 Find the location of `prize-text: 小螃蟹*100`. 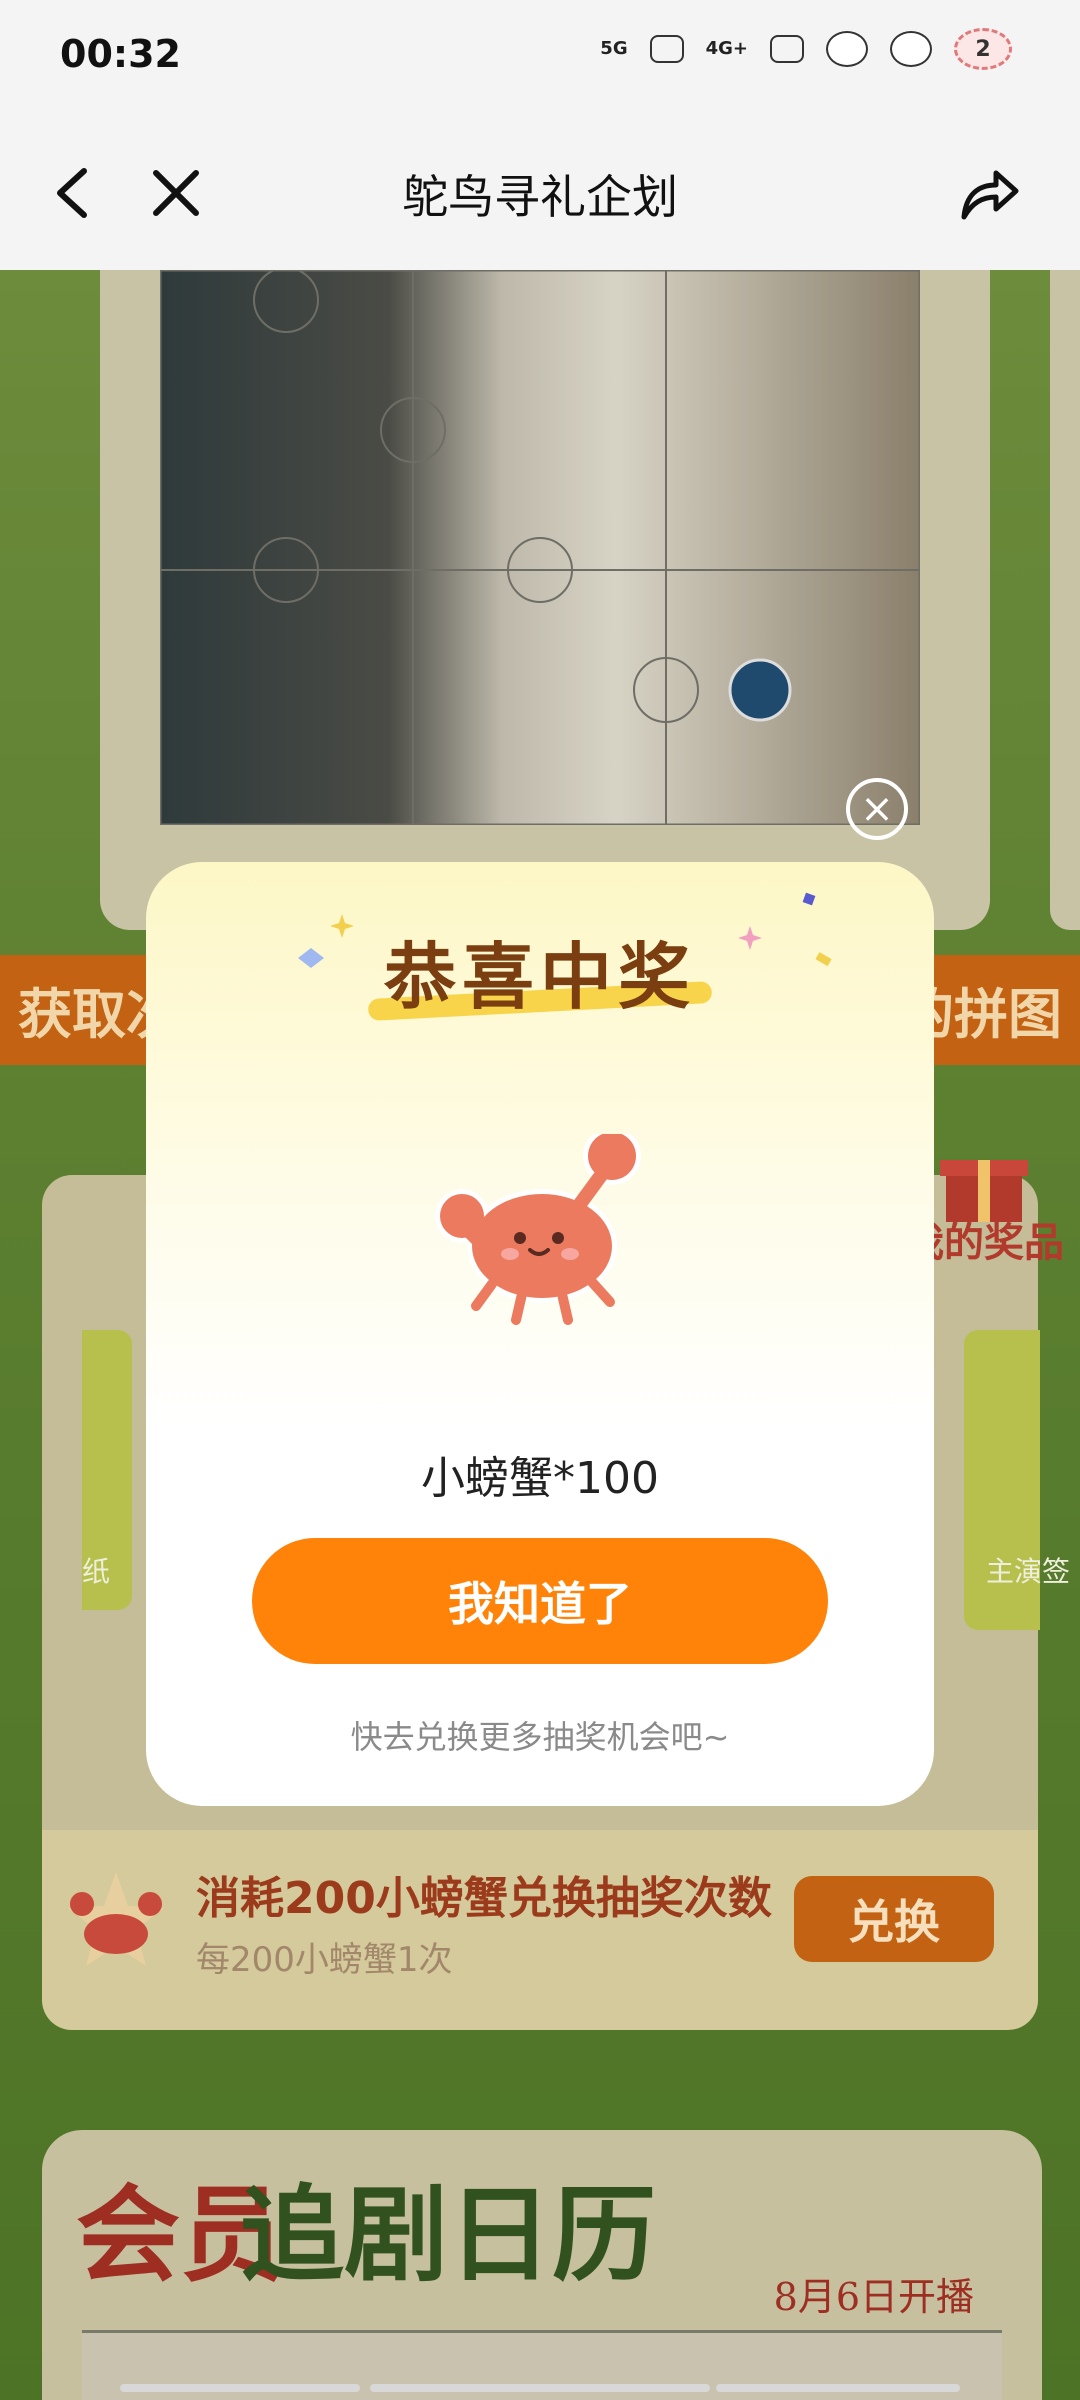

prize-text: 小螃蟹*100 is located at coordinates (540, 1478).